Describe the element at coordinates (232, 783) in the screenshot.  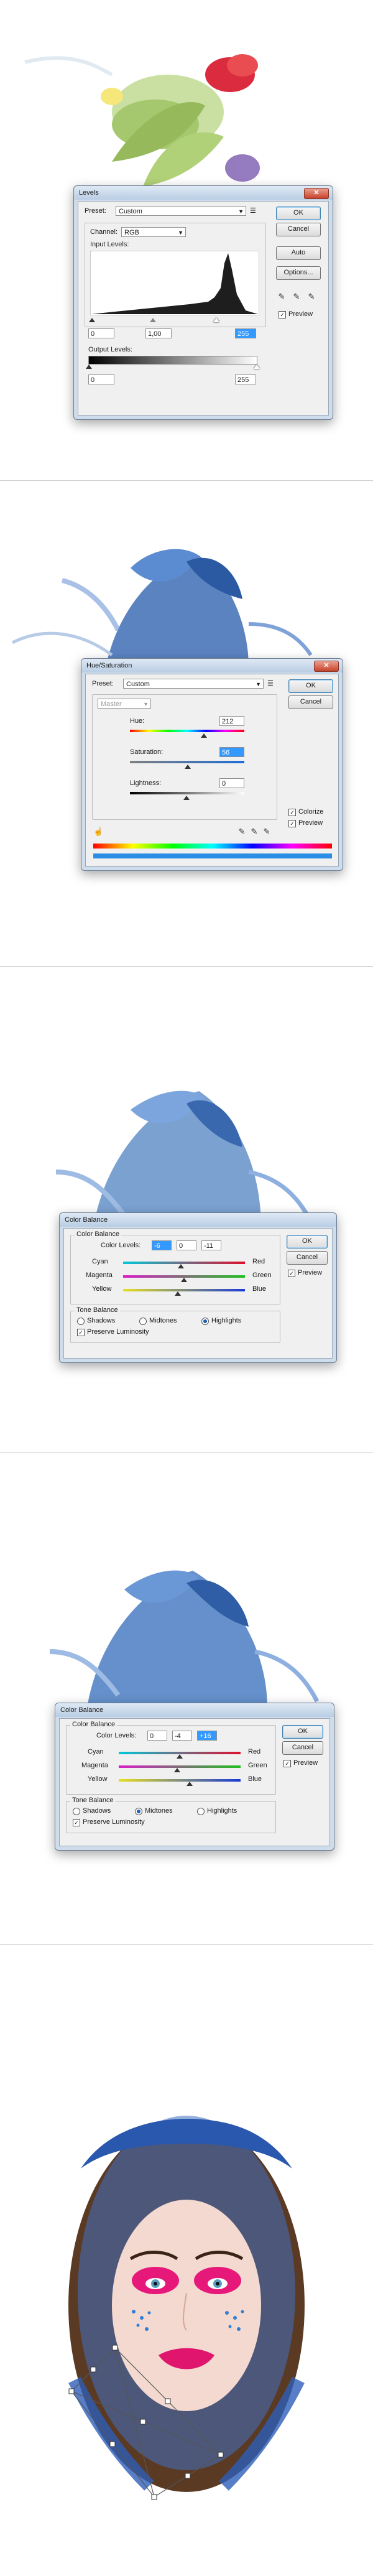
I see `lightness-field: 0` at that location.